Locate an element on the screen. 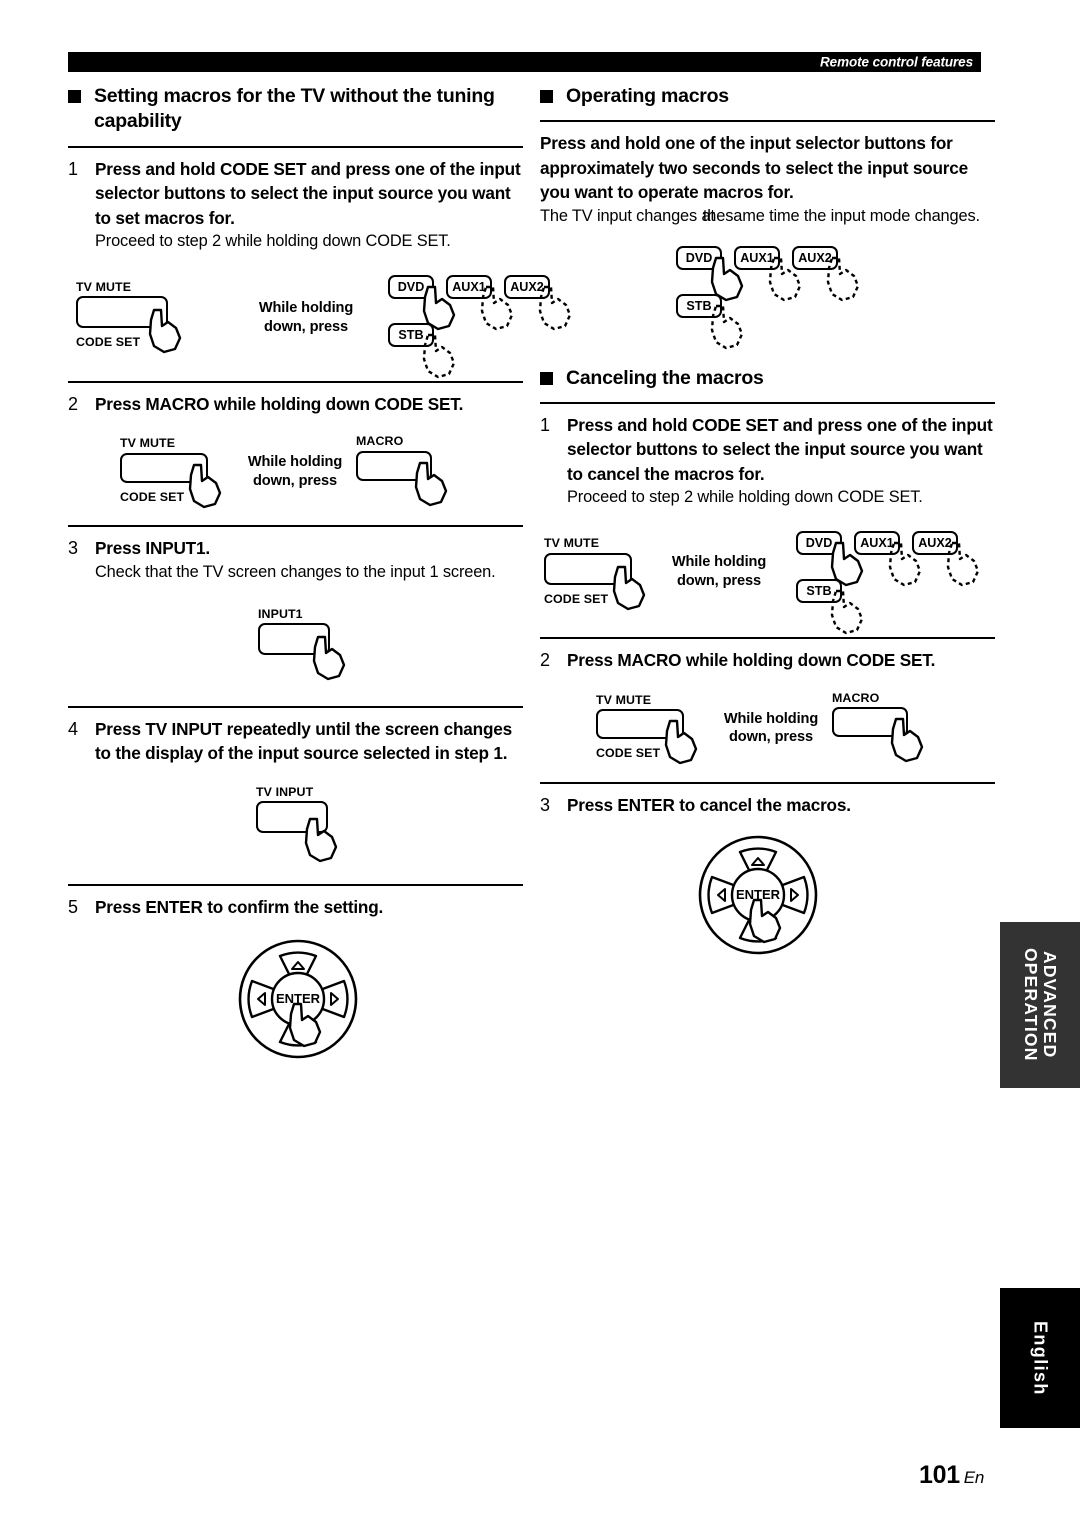 The width and height of the screenshot is (1080, 1526). side-tab-language: English is located at coordinates (1040, 1358).